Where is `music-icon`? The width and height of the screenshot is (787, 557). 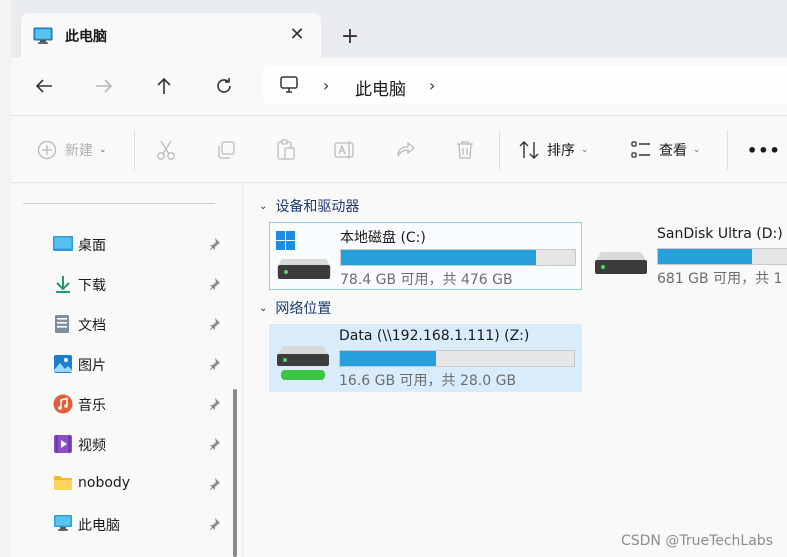 music-icon is located at coordinates (63, 404).